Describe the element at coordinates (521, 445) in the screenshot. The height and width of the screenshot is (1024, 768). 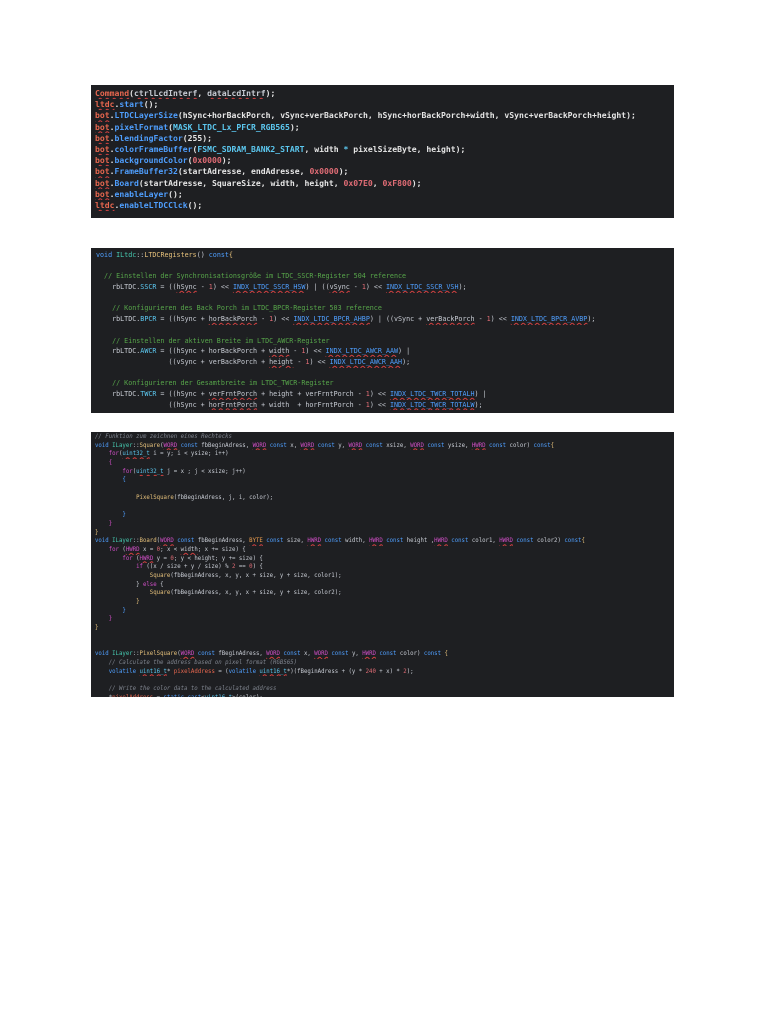
I see `code-token: color)` at that location.